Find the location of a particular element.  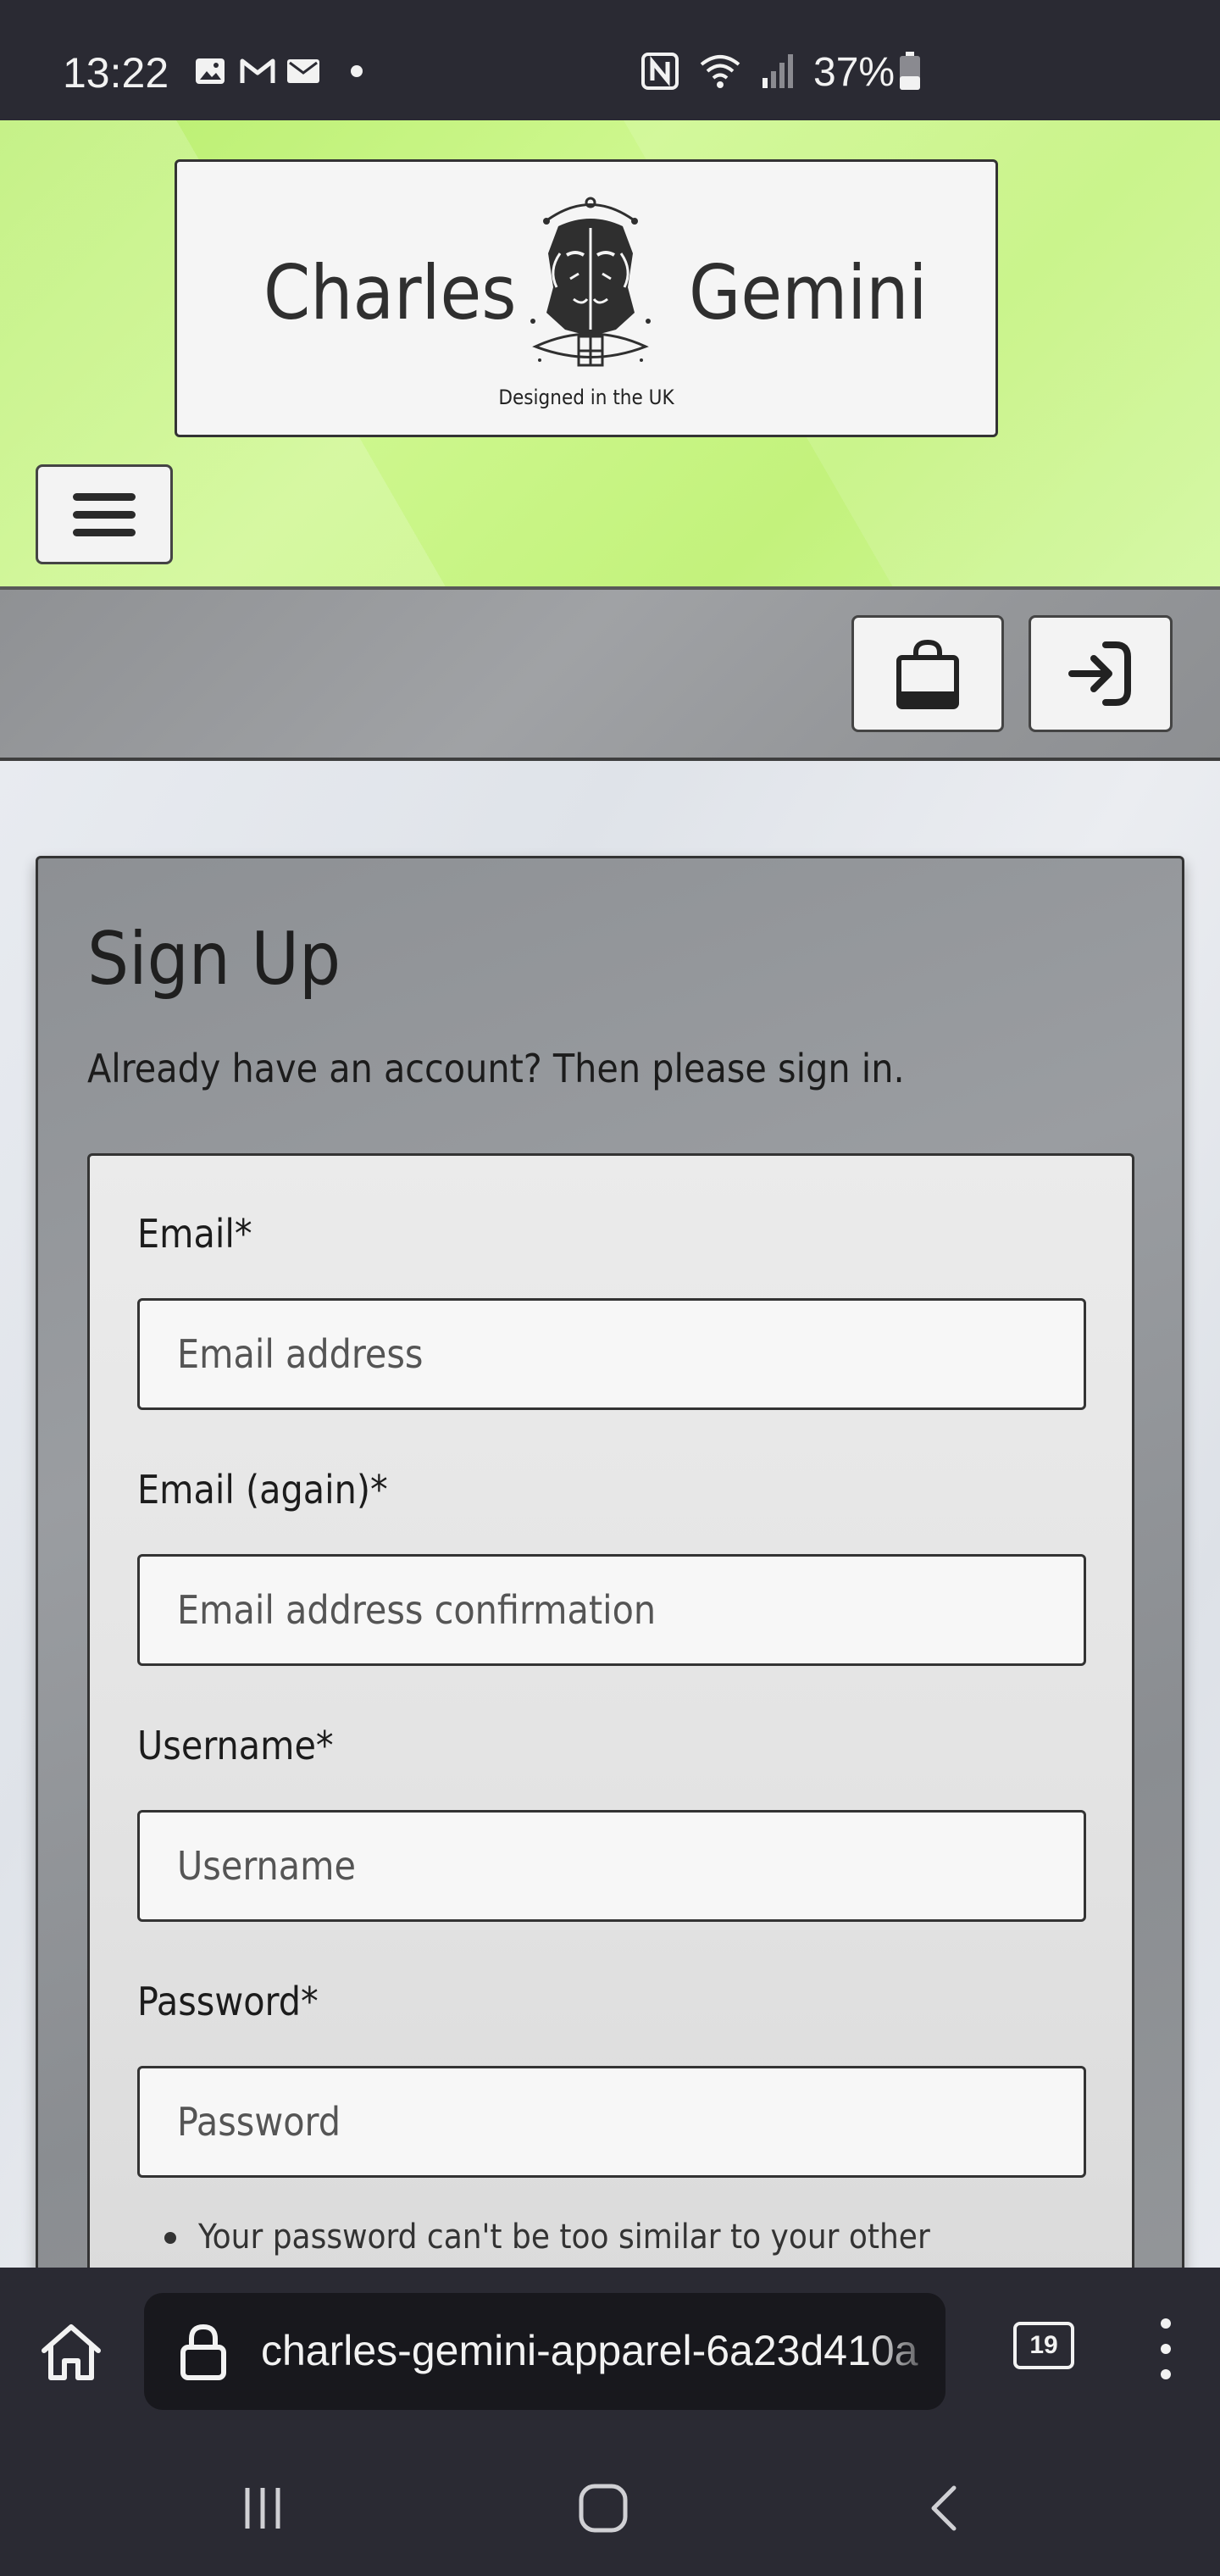

email-field is located at coordinates (611, 1354).